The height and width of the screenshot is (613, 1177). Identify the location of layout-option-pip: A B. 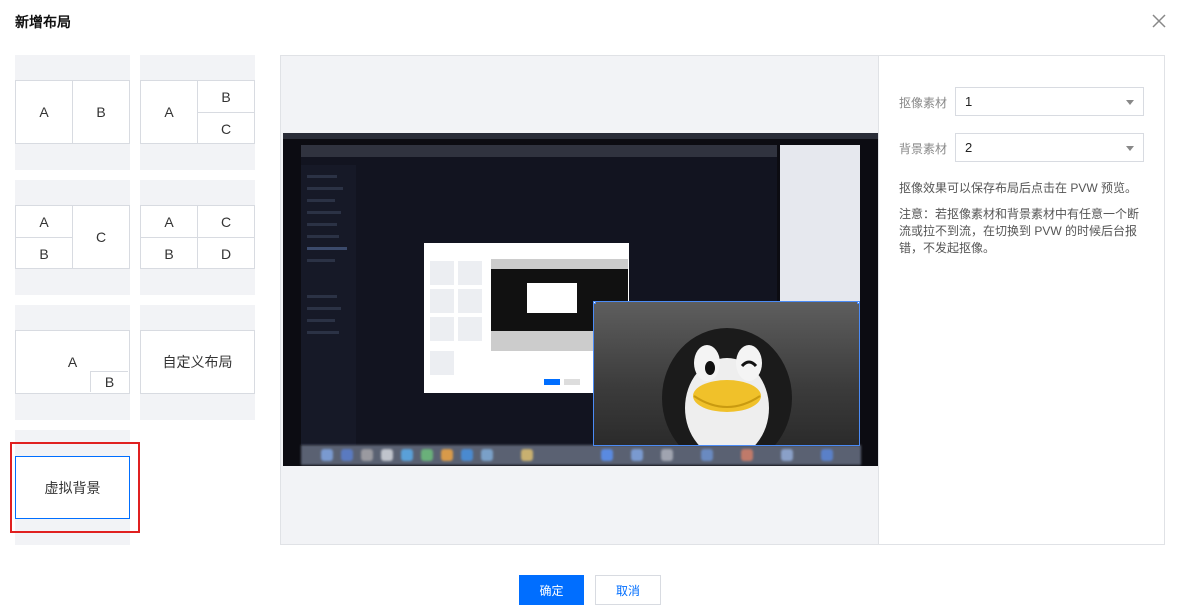
(72, 362).